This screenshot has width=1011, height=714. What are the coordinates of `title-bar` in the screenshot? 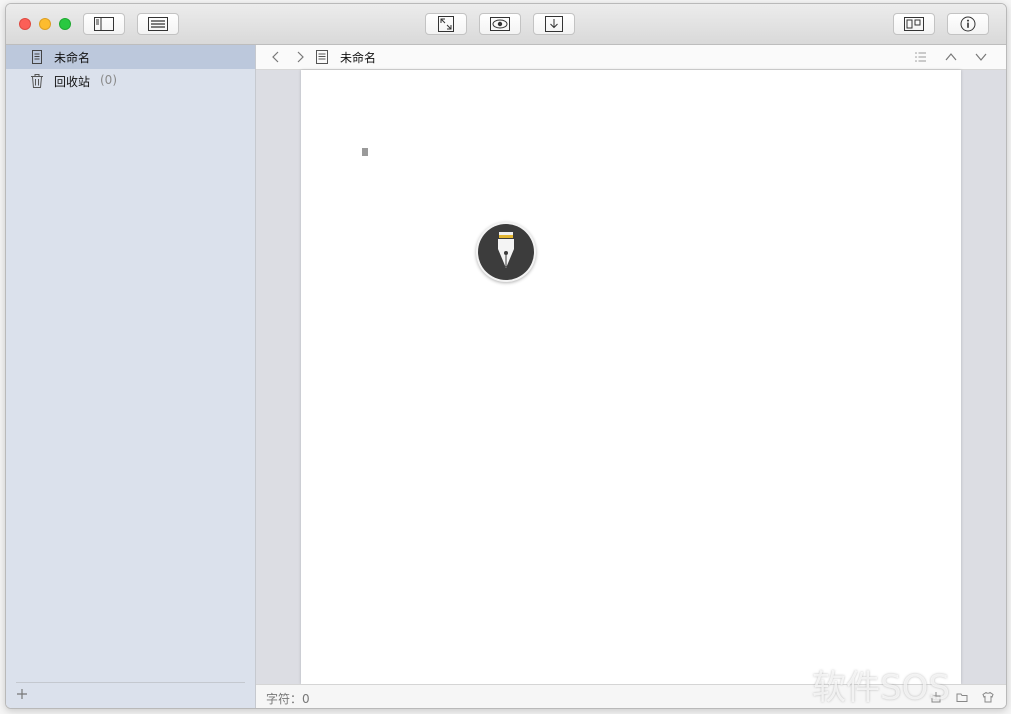 It's located at (506, 24).